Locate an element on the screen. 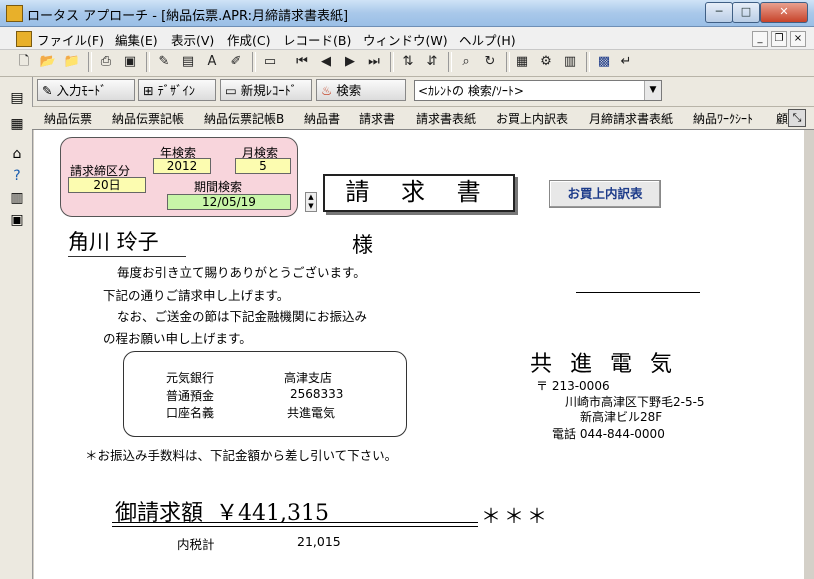 The image size is (814, 579). database-icon: ▥ is located at coordinates (17, 198).